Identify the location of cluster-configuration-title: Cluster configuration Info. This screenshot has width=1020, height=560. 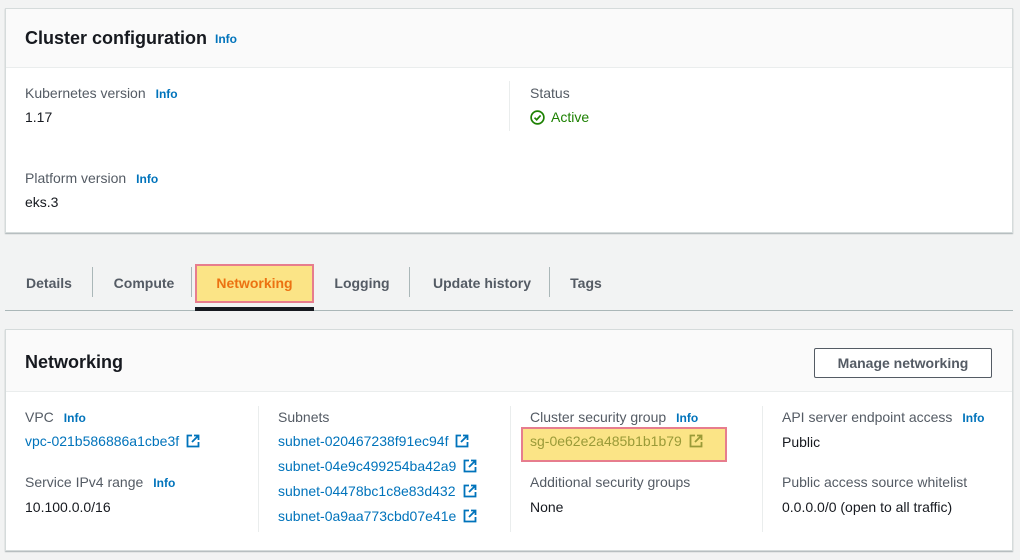
(131, 38).